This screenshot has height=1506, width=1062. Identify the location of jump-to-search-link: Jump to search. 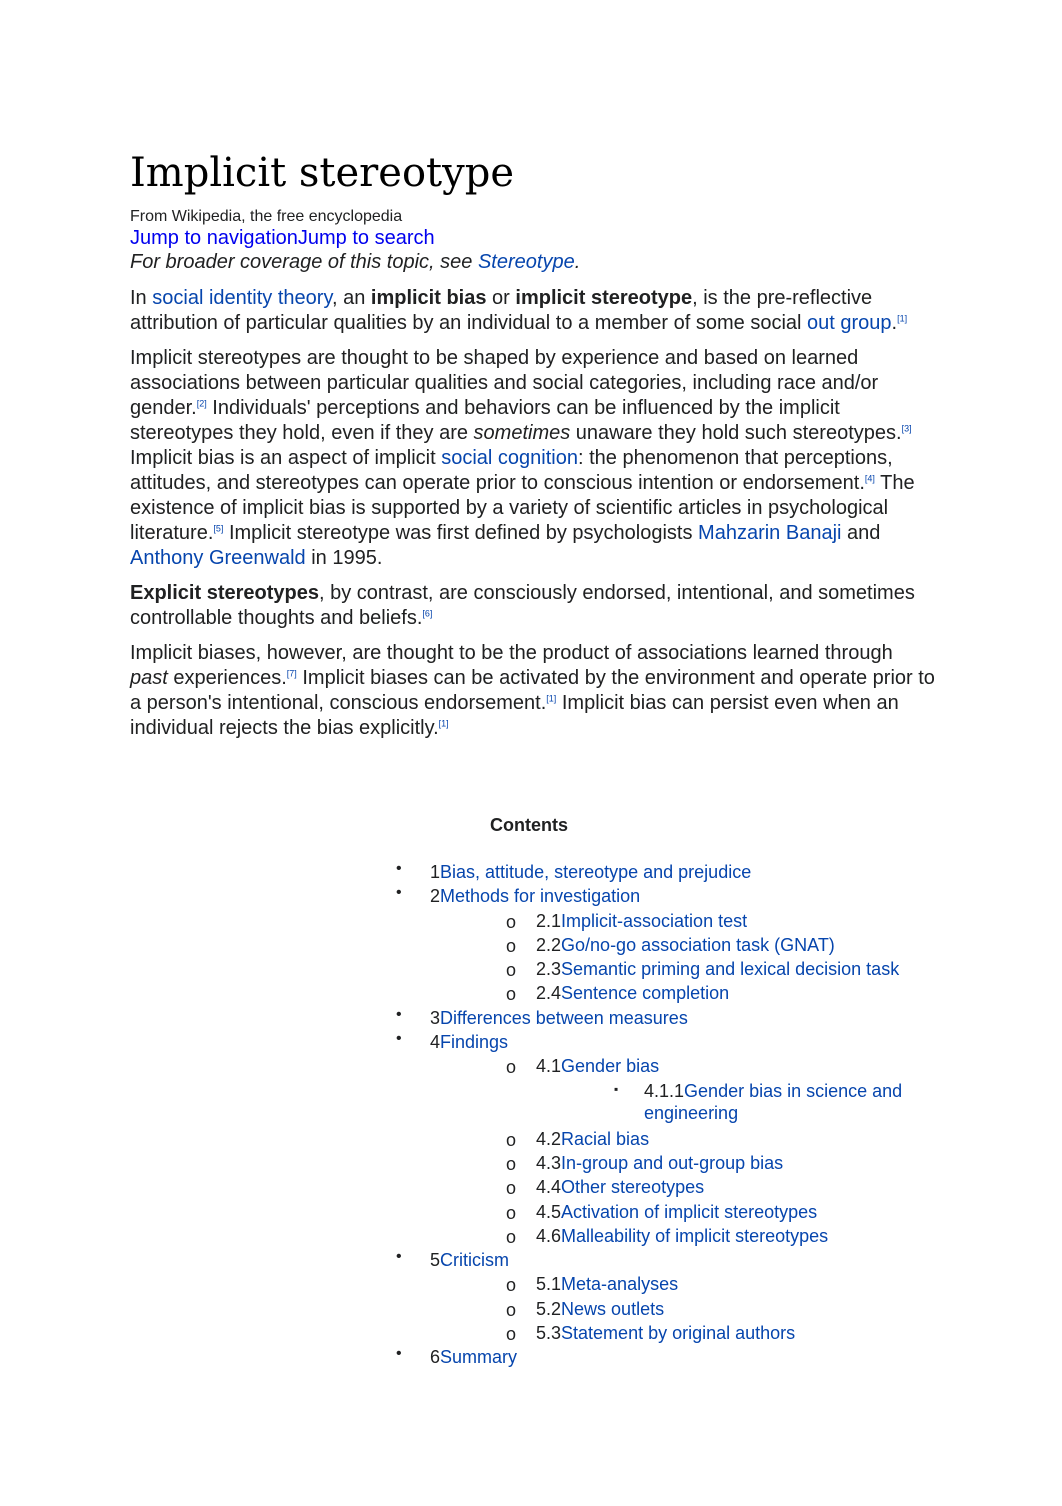
(366, 238).